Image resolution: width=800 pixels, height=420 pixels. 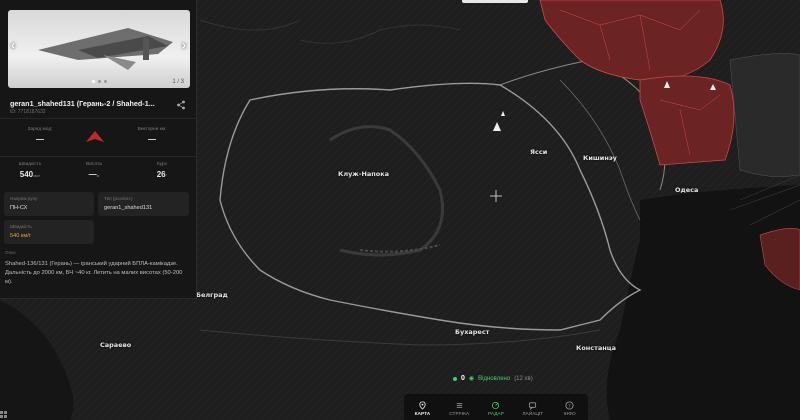 What do you see at coordinates (181, 105) in the screenshot?
I see `share-icon` at bounding box center [181, 105].